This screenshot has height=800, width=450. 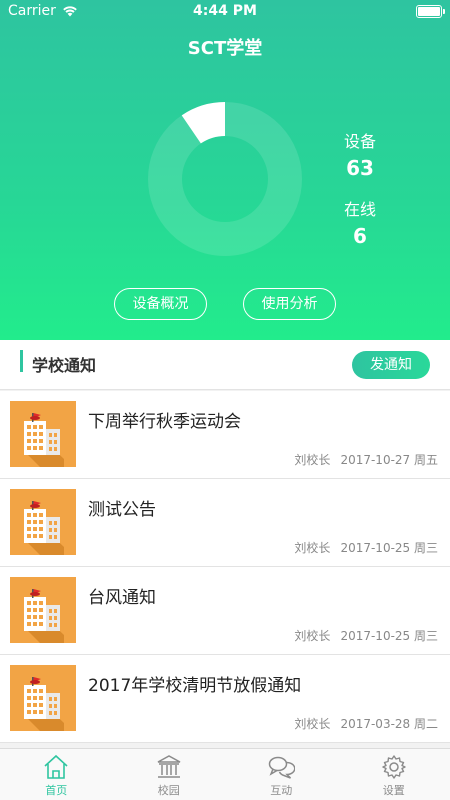 What do you see at coordinates (164, 422) in the screenshot?
I see `notice-title: 下周举行秋季运动会` at bounding box center [164, 422].